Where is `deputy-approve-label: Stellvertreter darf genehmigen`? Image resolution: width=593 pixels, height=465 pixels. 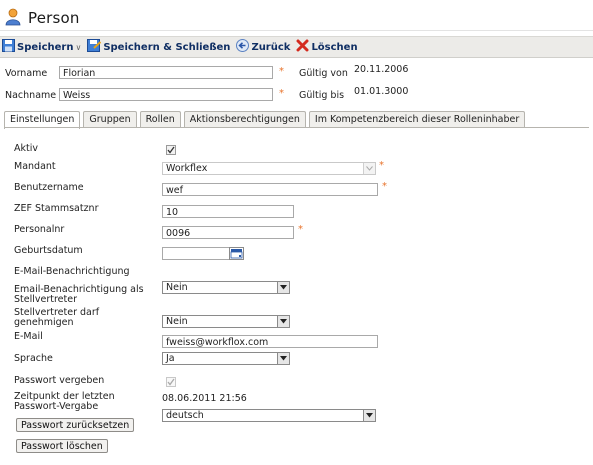
deputy-approve-label: Stellvertreter darf genehmigen is located at coordinates (57, 317).